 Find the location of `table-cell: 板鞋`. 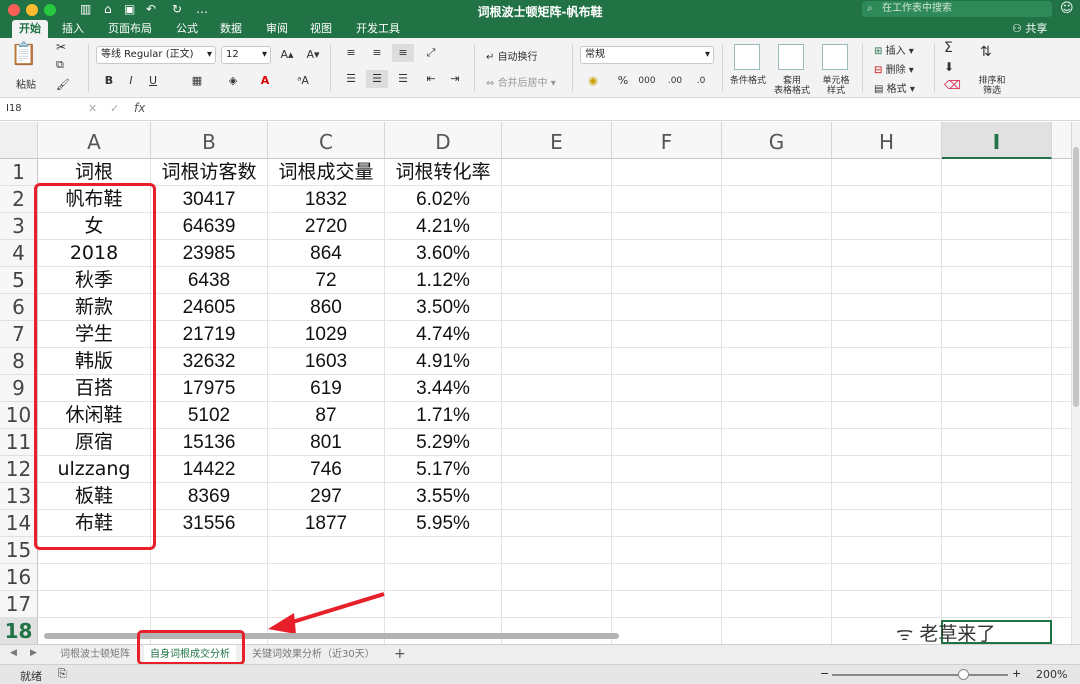

table-cell: 板鞋 is located at coordinates (94, 496).